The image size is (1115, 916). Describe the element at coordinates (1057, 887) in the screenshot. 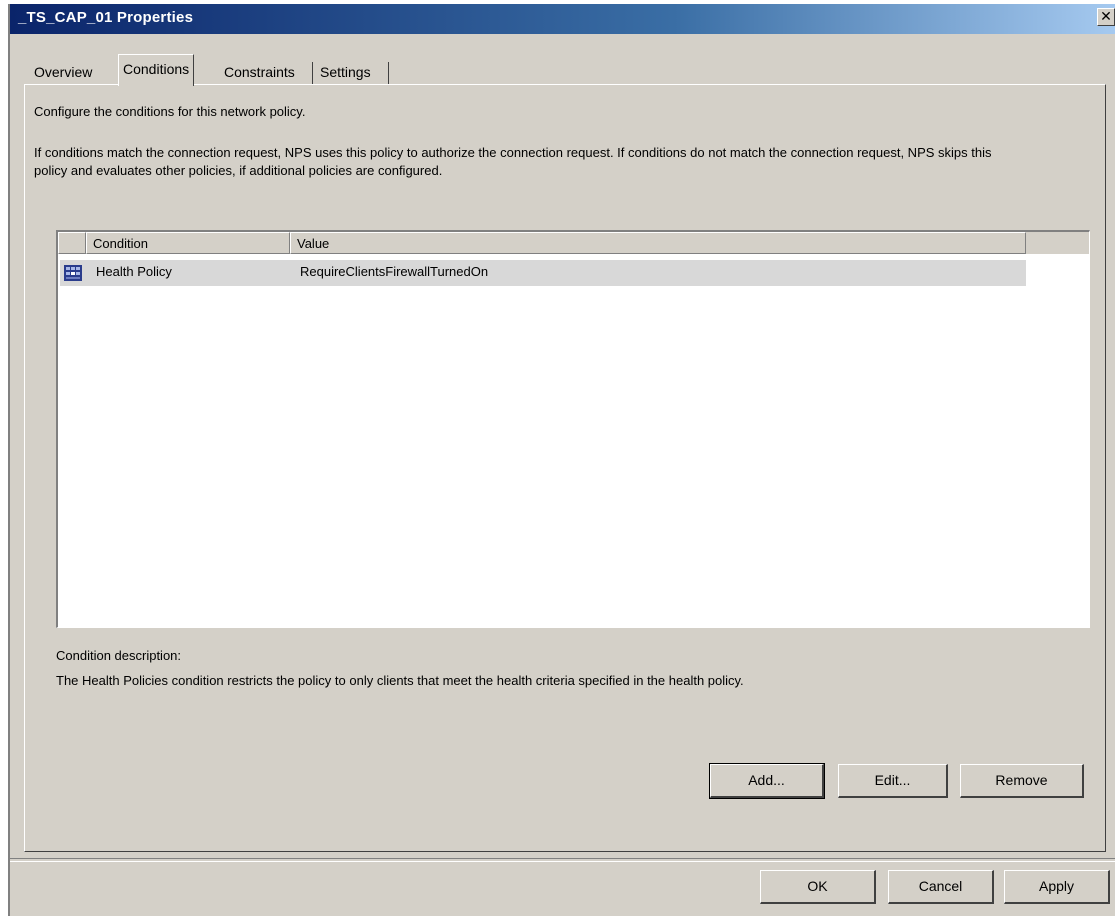

I see `apply-button: Apply` at that location.